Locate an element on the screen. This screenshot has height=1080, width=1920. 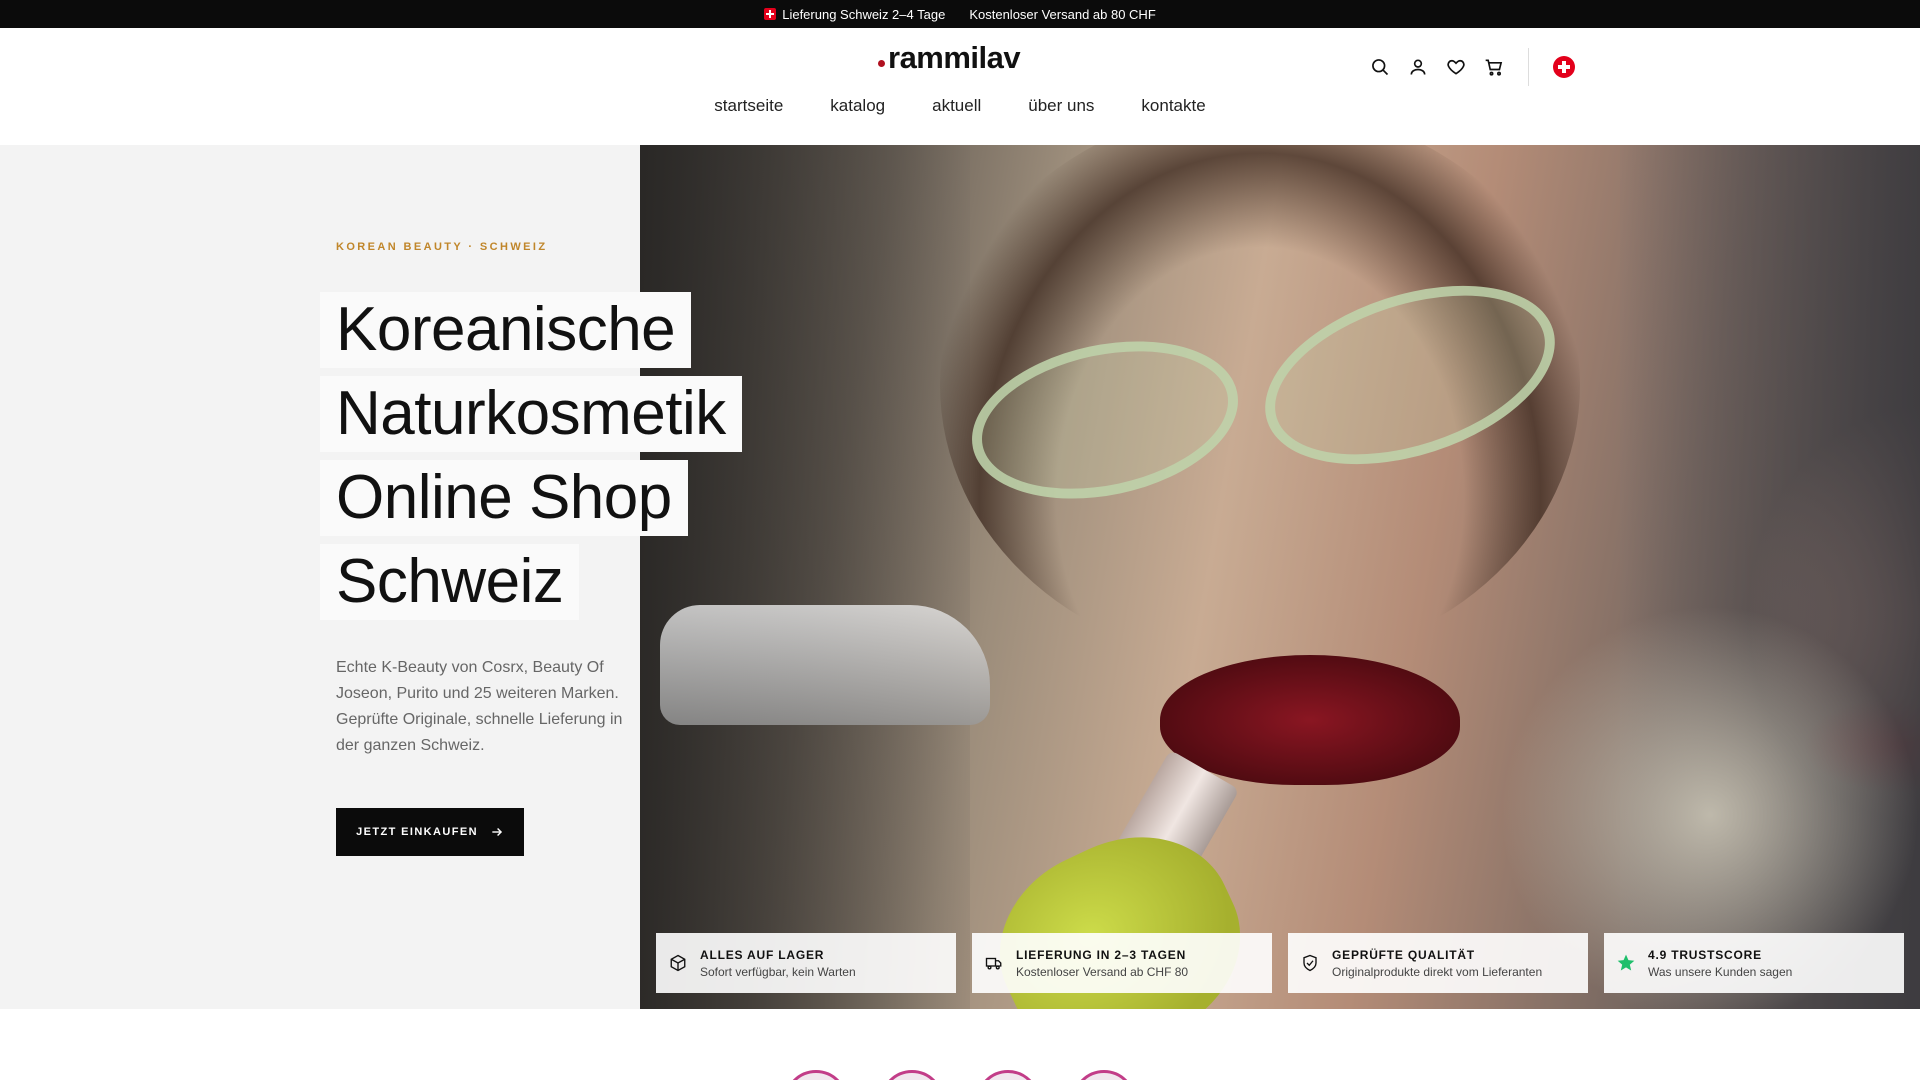
shop-now-button: JETZT EINKAUFEN is located at coordinates (430, 832).